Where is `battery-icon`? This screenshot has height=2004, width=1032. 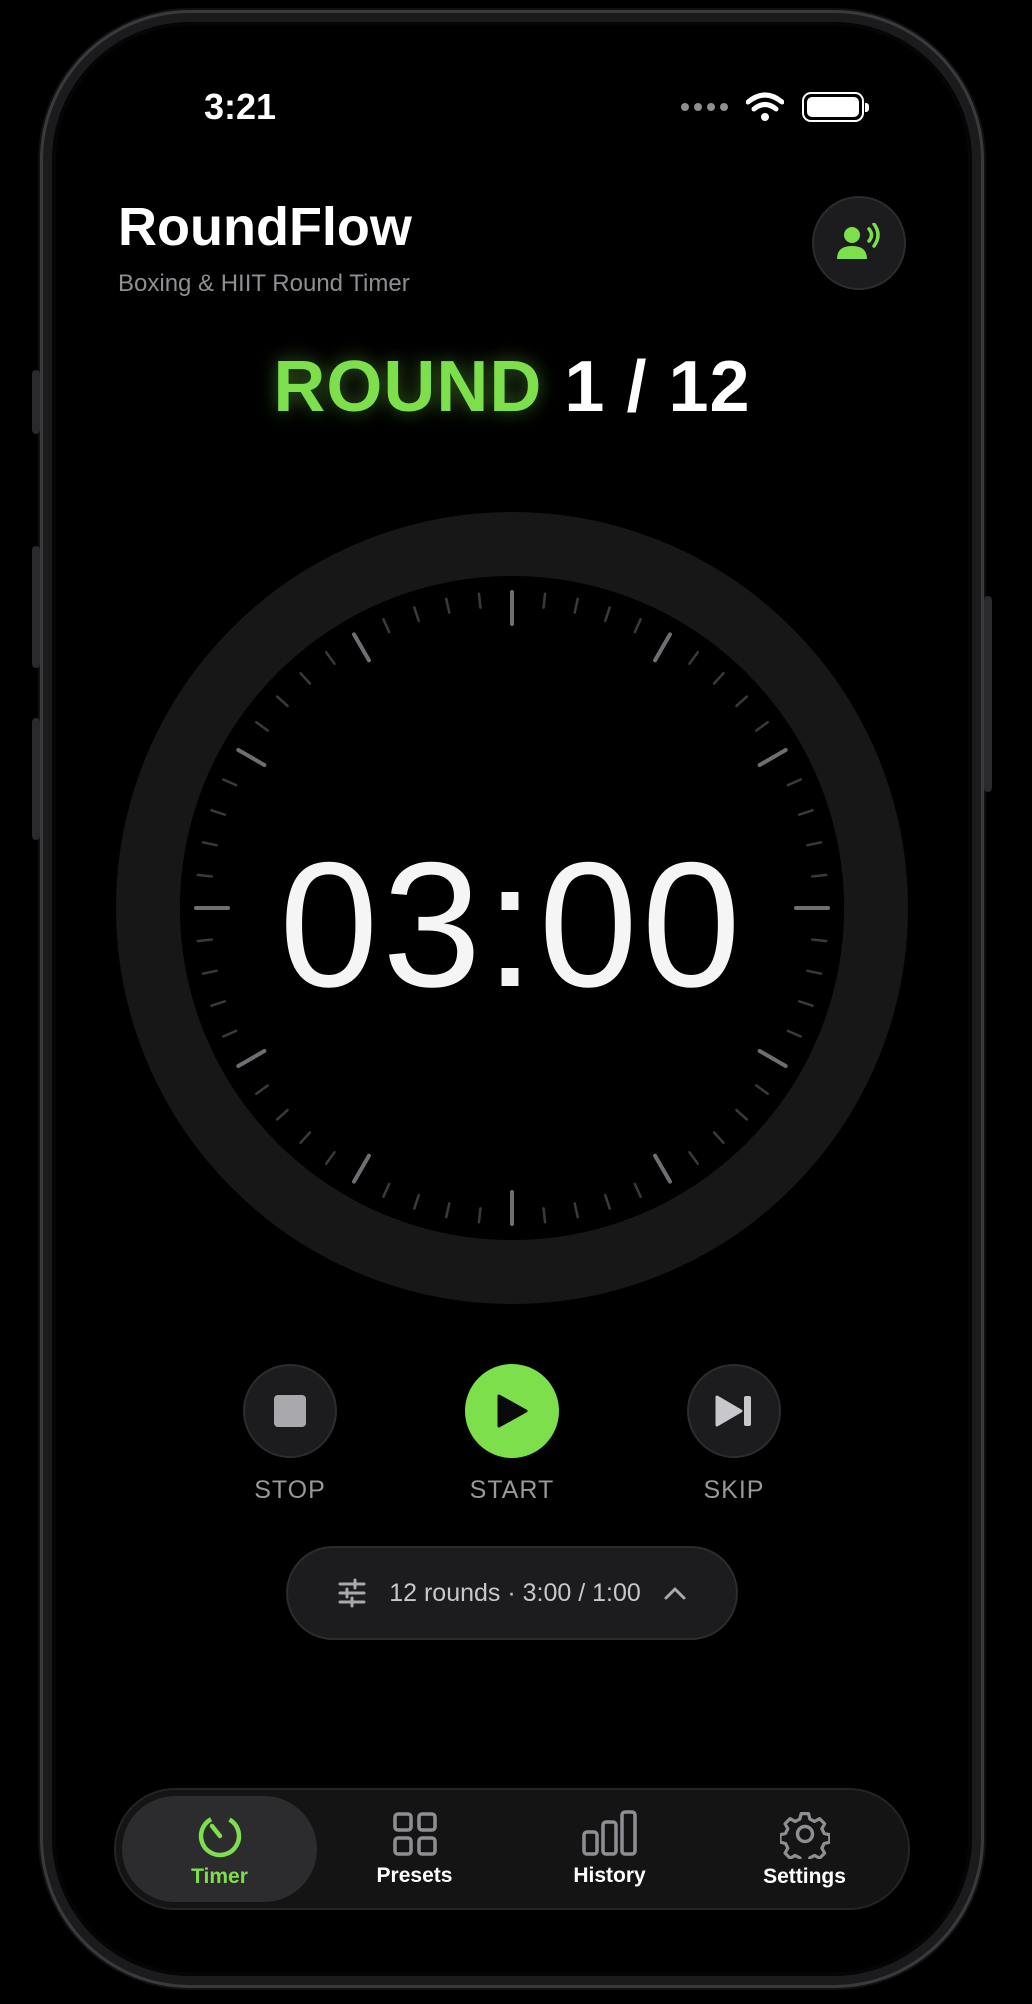 battery-icon is located at coordinates (835, 107).